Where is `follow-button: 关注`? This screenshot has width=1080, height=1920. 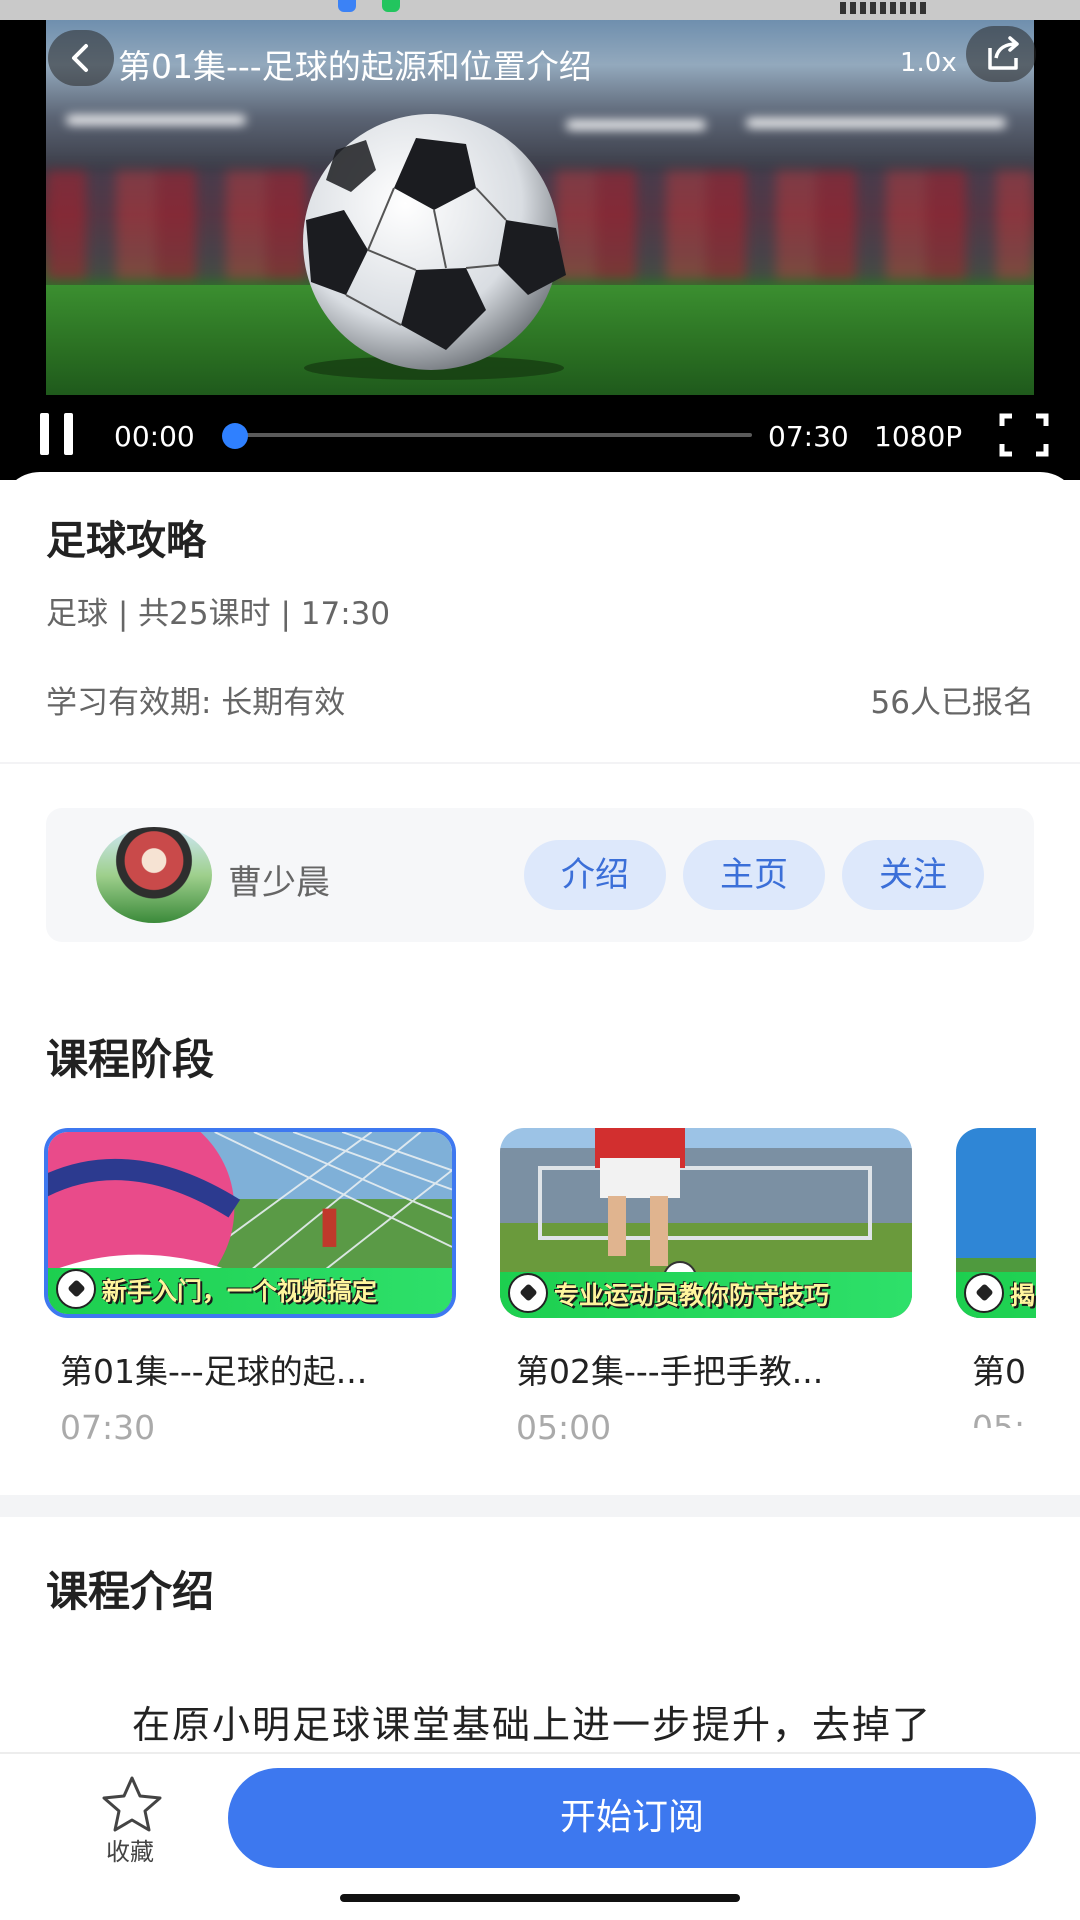
follow-button: 关注 is located at coordinates (913, 875).